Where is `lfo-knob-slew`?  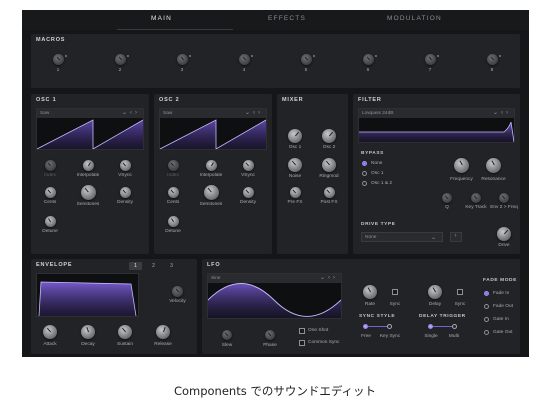 lfo-knob-slew is located at coordinates (227, 335).